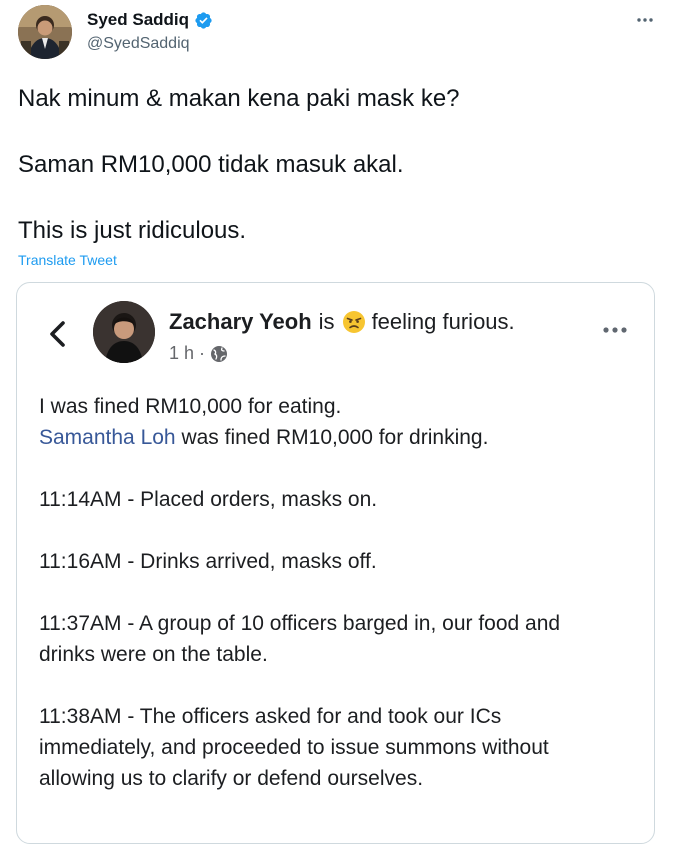 The image size is (681, 844). What do you see at coordinates (208, 499) in the screenshot?
I see `post-body-line: 11:14AM - Placed orders, masks on.` at bounding box center [208, 499].